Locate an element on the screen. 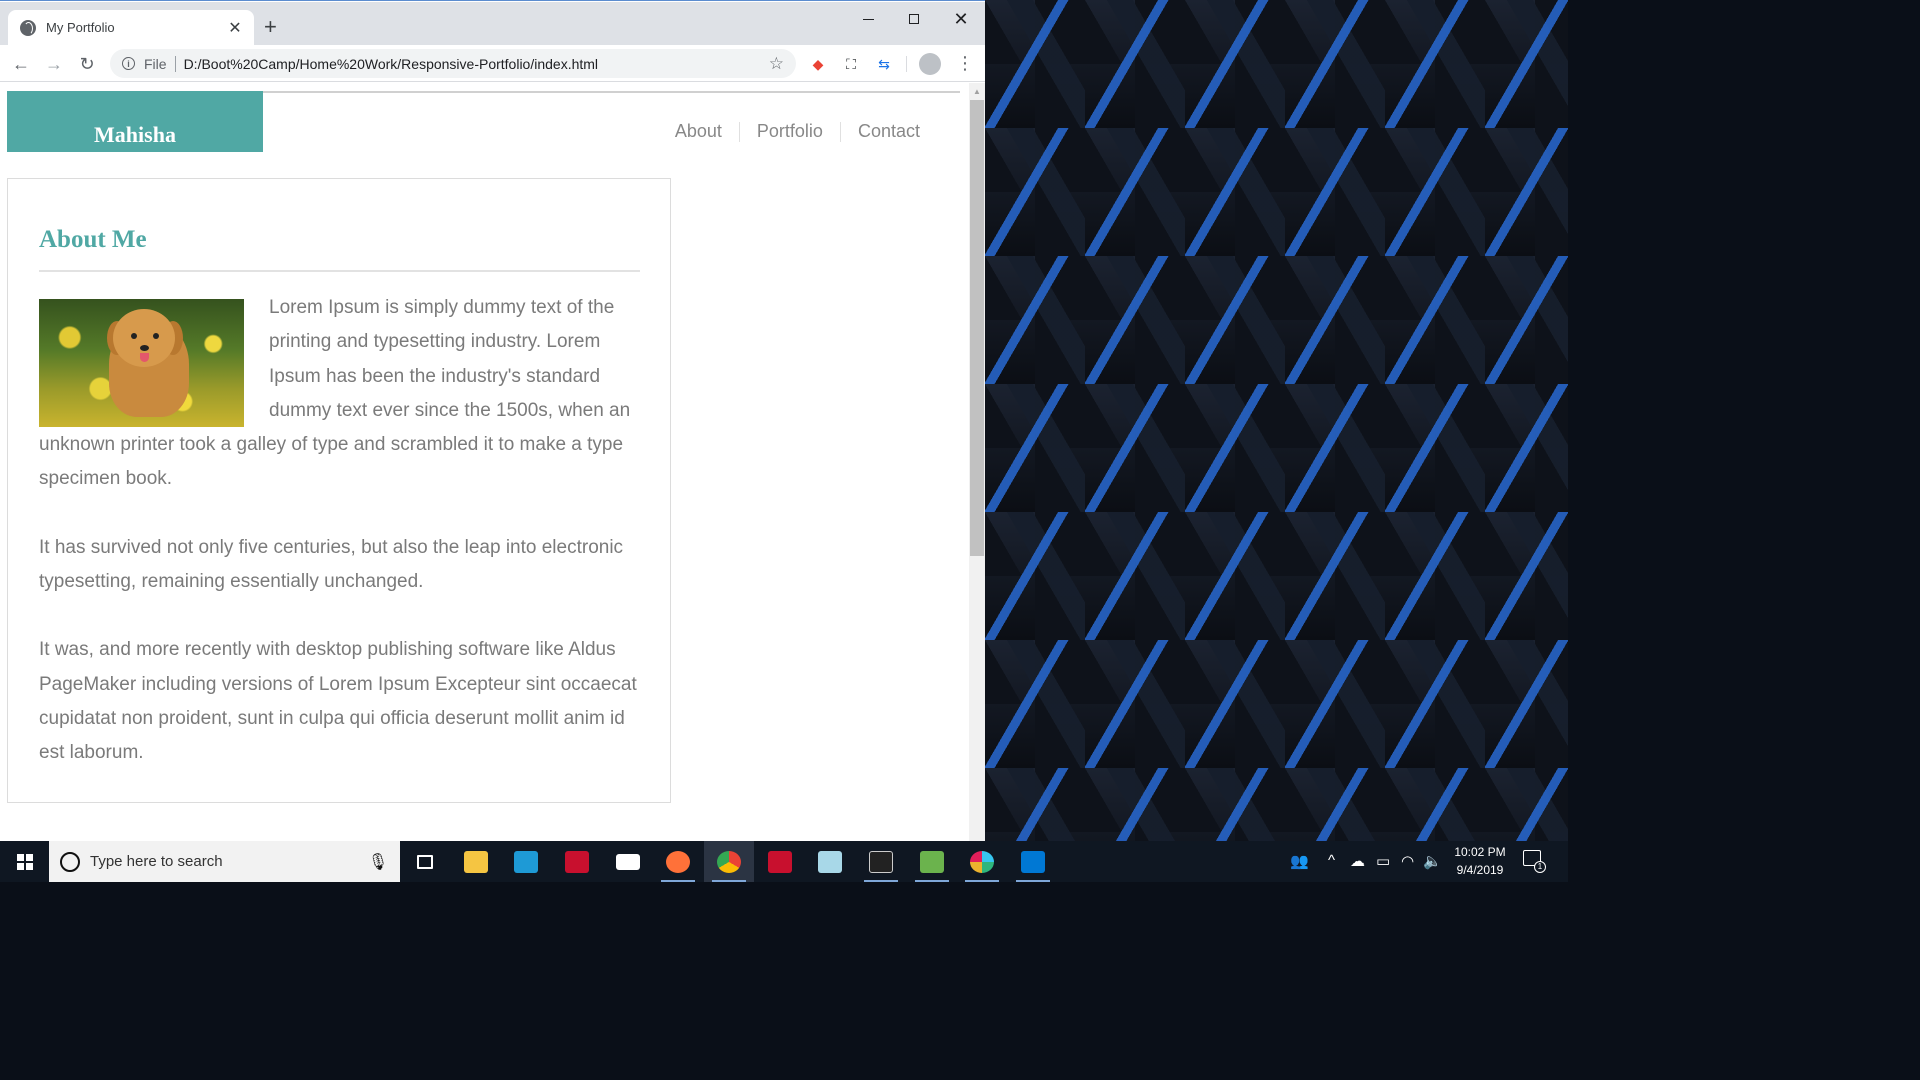 This screenshot has width=1920, height=1080. about-title: About Me is located at coordinates (93, 239).